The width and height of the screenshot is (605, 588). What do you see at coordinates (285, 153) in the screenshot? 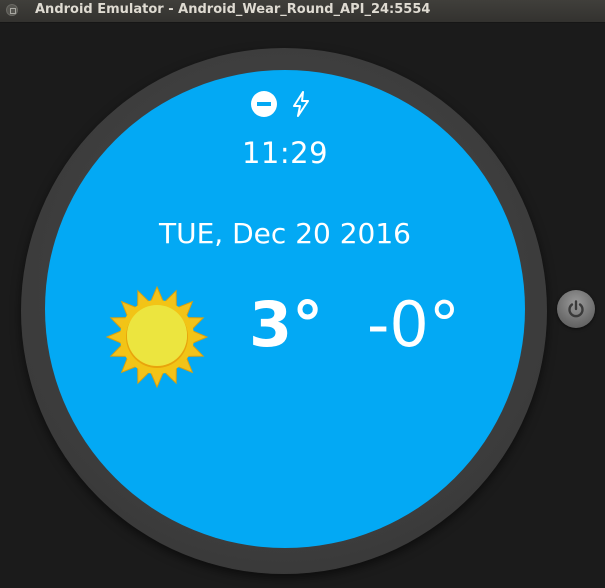
I see `clock-time: 11:29` at bounding box center [285, 153].